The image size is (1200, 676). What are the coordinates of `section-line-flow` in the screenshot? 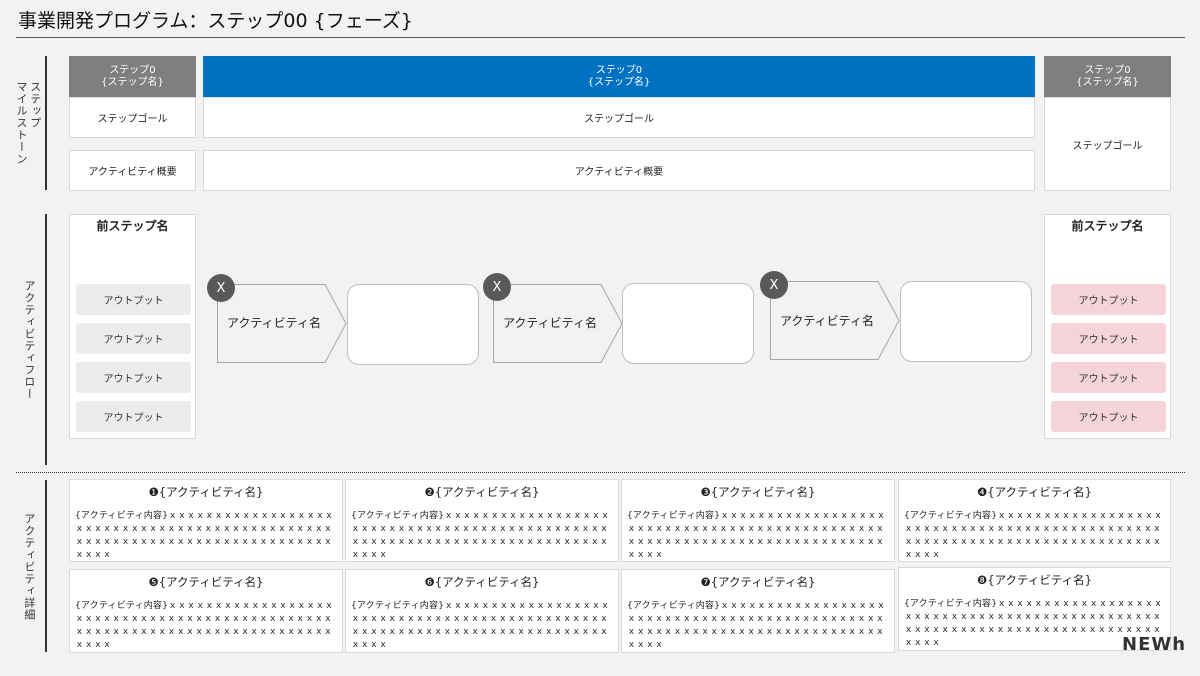 It's located at (46, 339).